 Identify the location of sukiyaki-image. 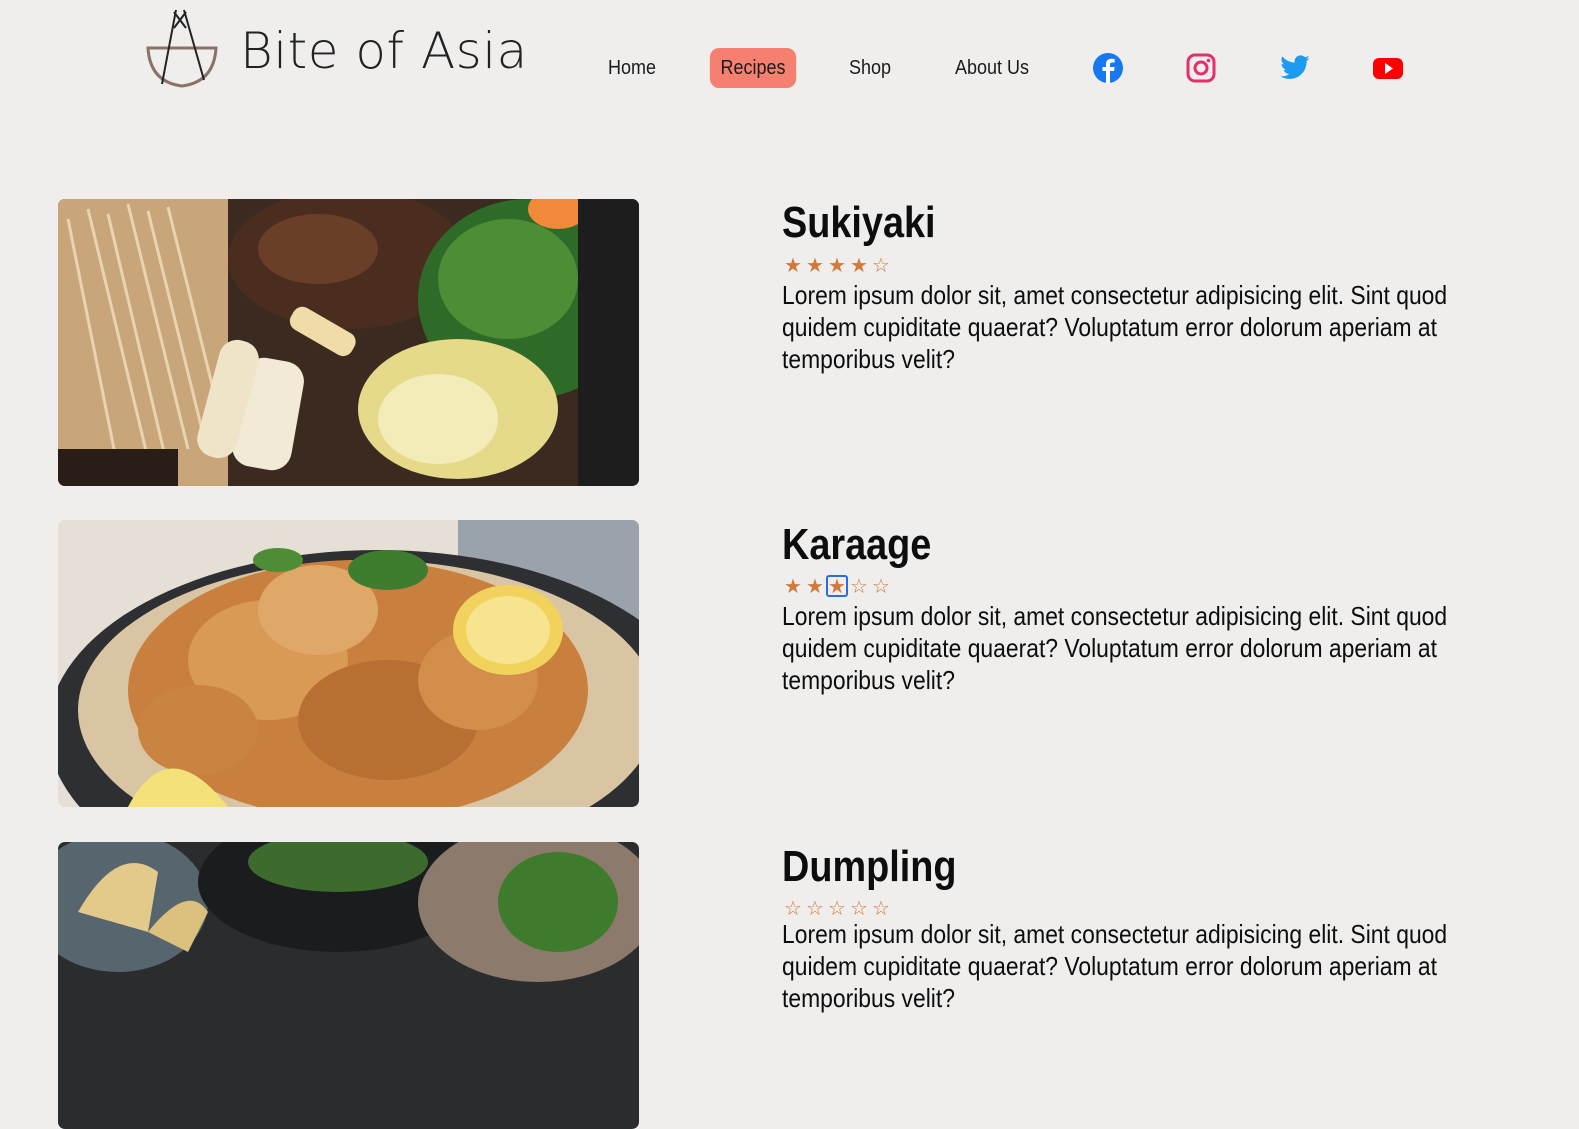
(348, 342).